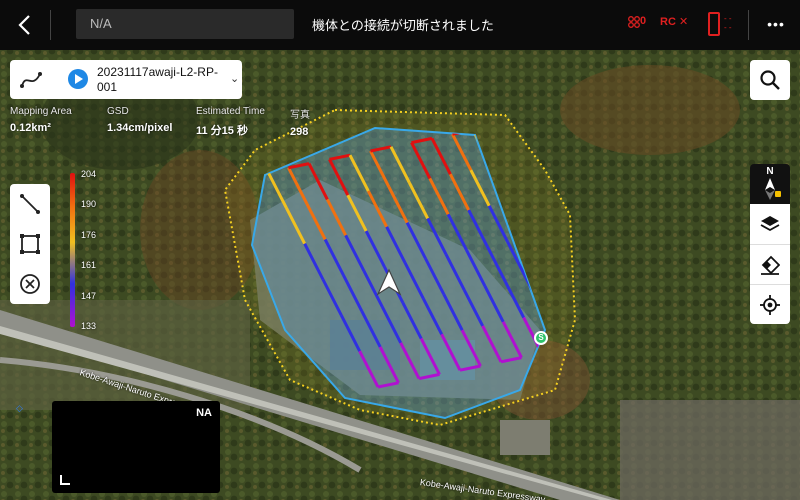 This screenshot has height=500, width=800. I want to click on search-button, so click(770, 80).